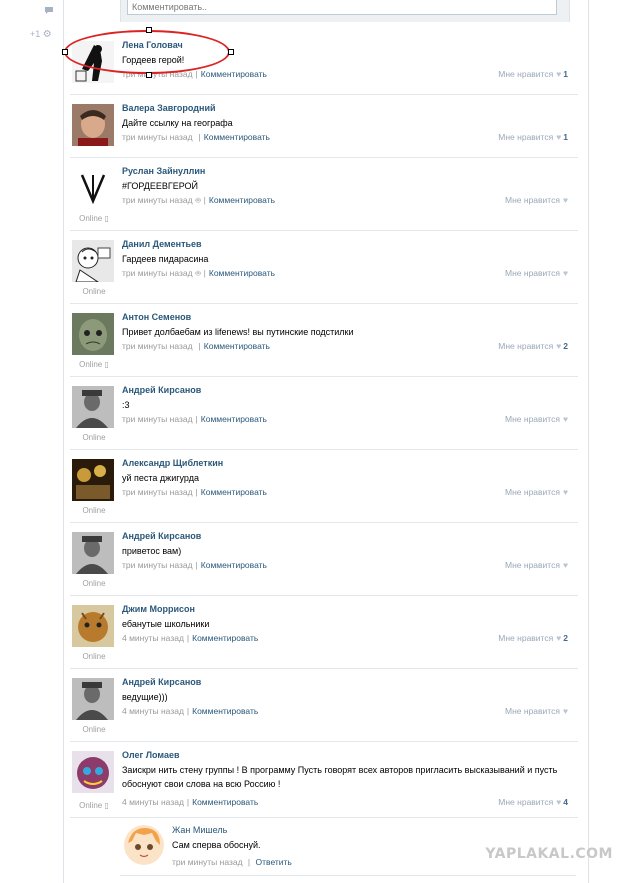  What do you see at coordinates (160, 186) in the screenshot?
I see `comment-text: #ГОРДЕЕВГЕРОЙ` at bounding box center [160, 186].